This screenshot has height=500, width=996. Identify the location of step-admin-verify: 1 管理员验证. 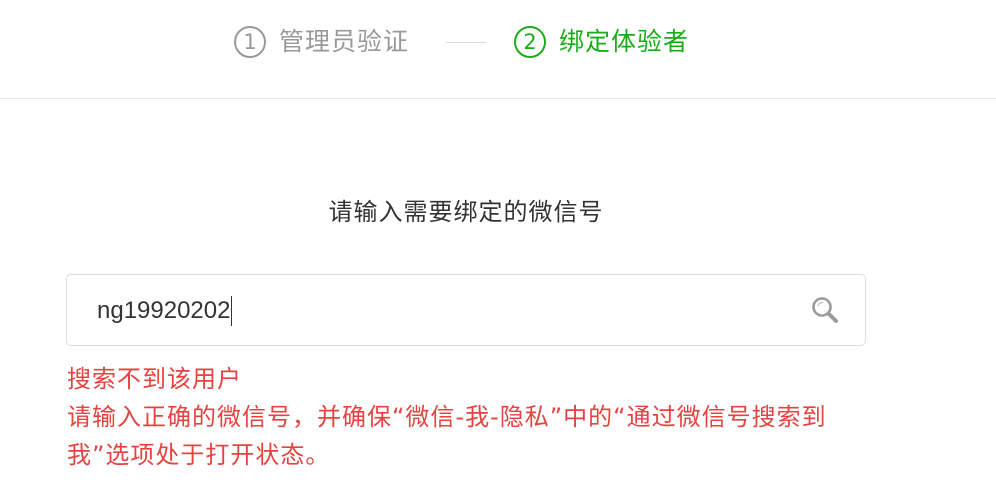
(321, 42).